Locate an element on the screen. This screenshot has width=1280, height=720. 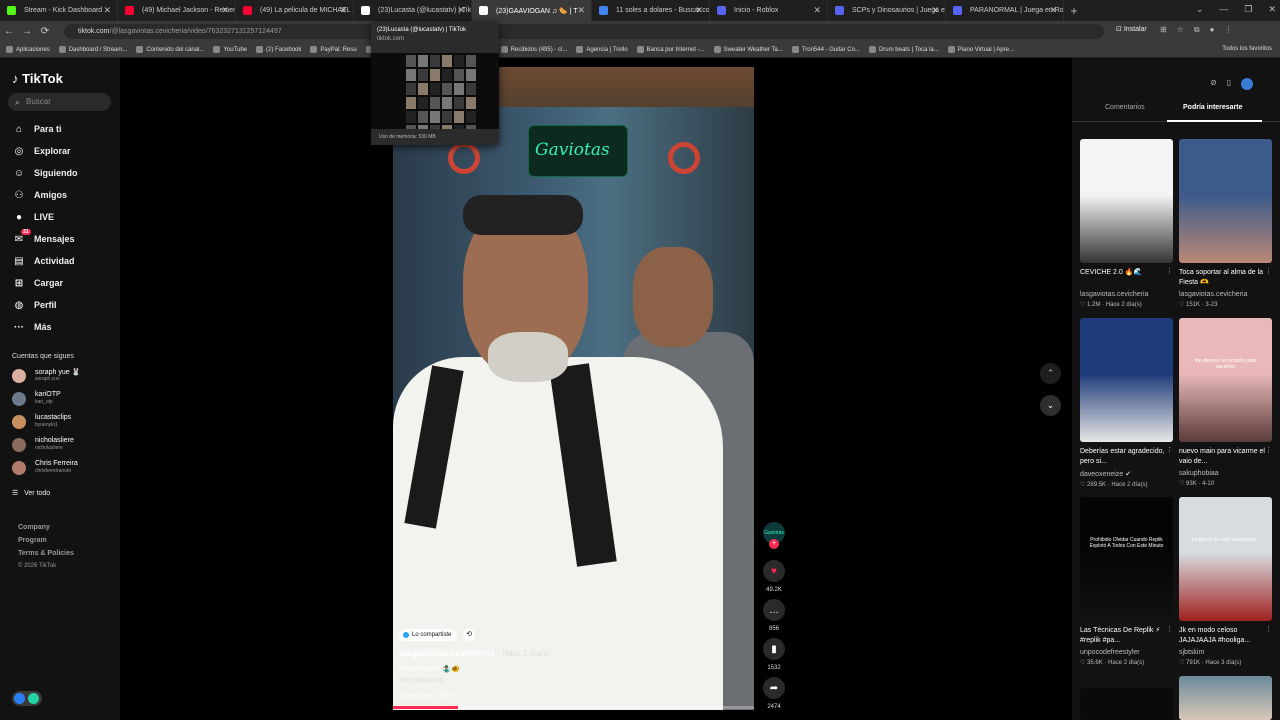
nav-item-para-ti: ⌂ Para ti is located at coordinates (37, 129).